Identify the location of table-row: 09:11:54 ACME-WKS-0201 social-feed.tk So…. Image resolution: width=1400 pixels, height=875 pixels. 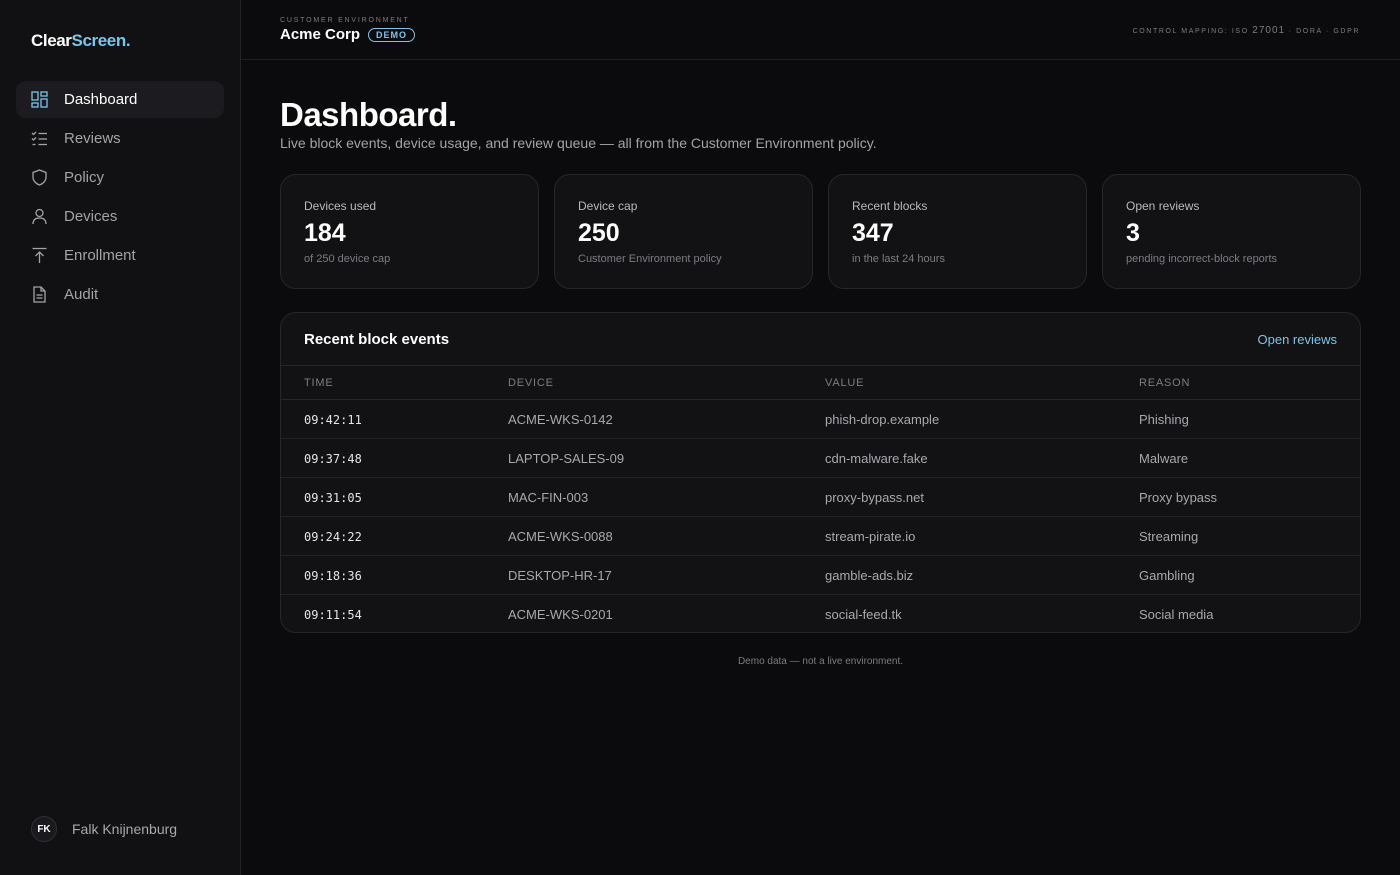
(820, 613).